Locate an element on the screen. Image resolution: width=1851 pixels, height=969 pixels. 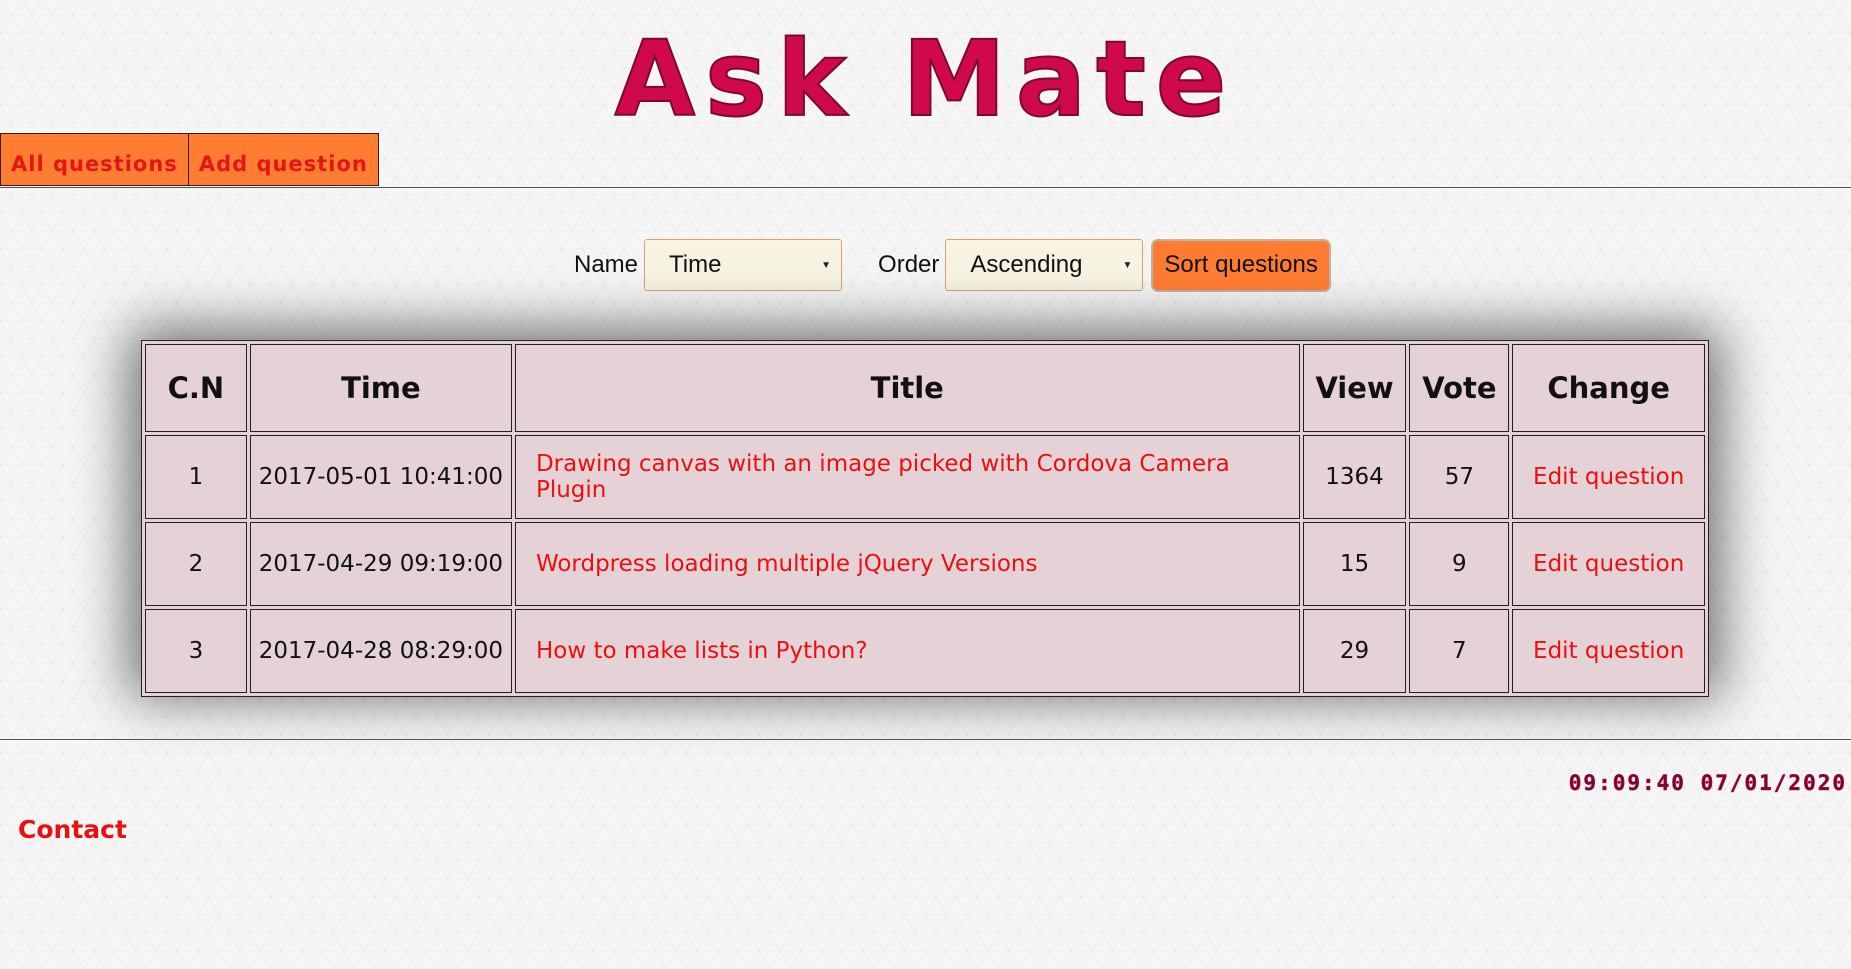
top-divider is located at coordinates (925, 187).